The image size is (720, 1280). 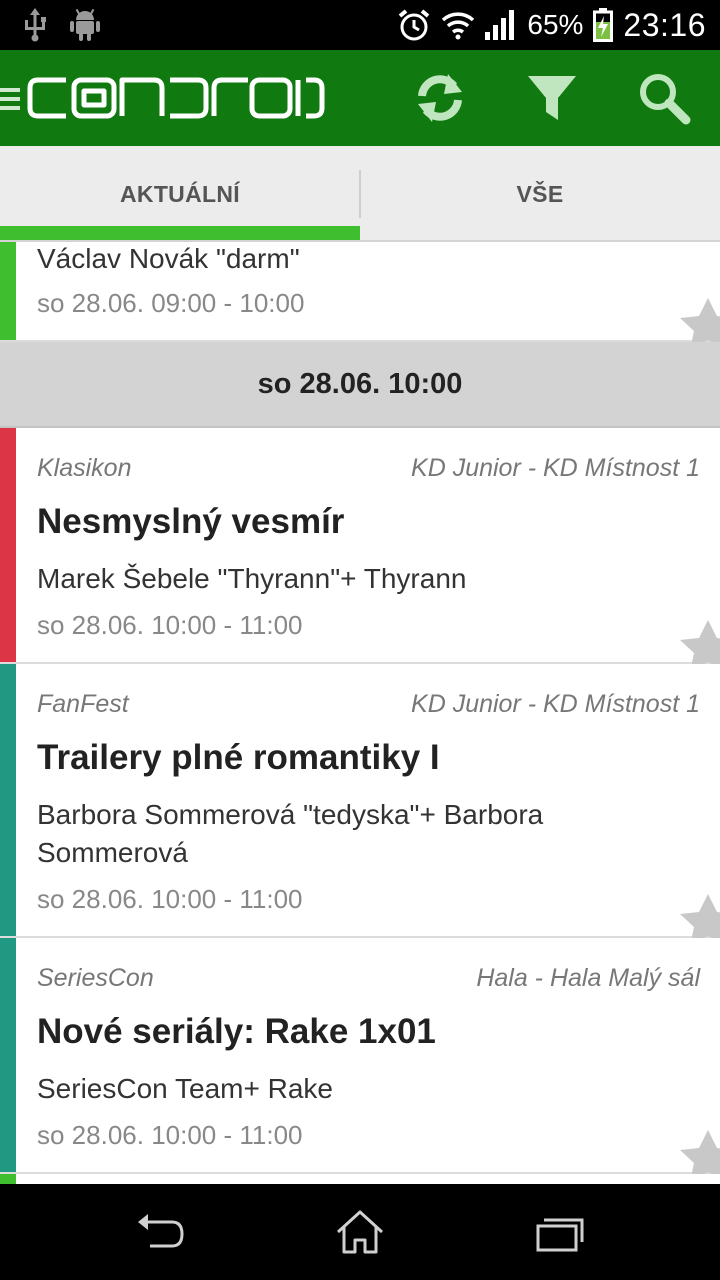 What do you see at coordinates (160, 1232) in the screenshot?
I see `back-icon` at bounding box center [160, 1232].